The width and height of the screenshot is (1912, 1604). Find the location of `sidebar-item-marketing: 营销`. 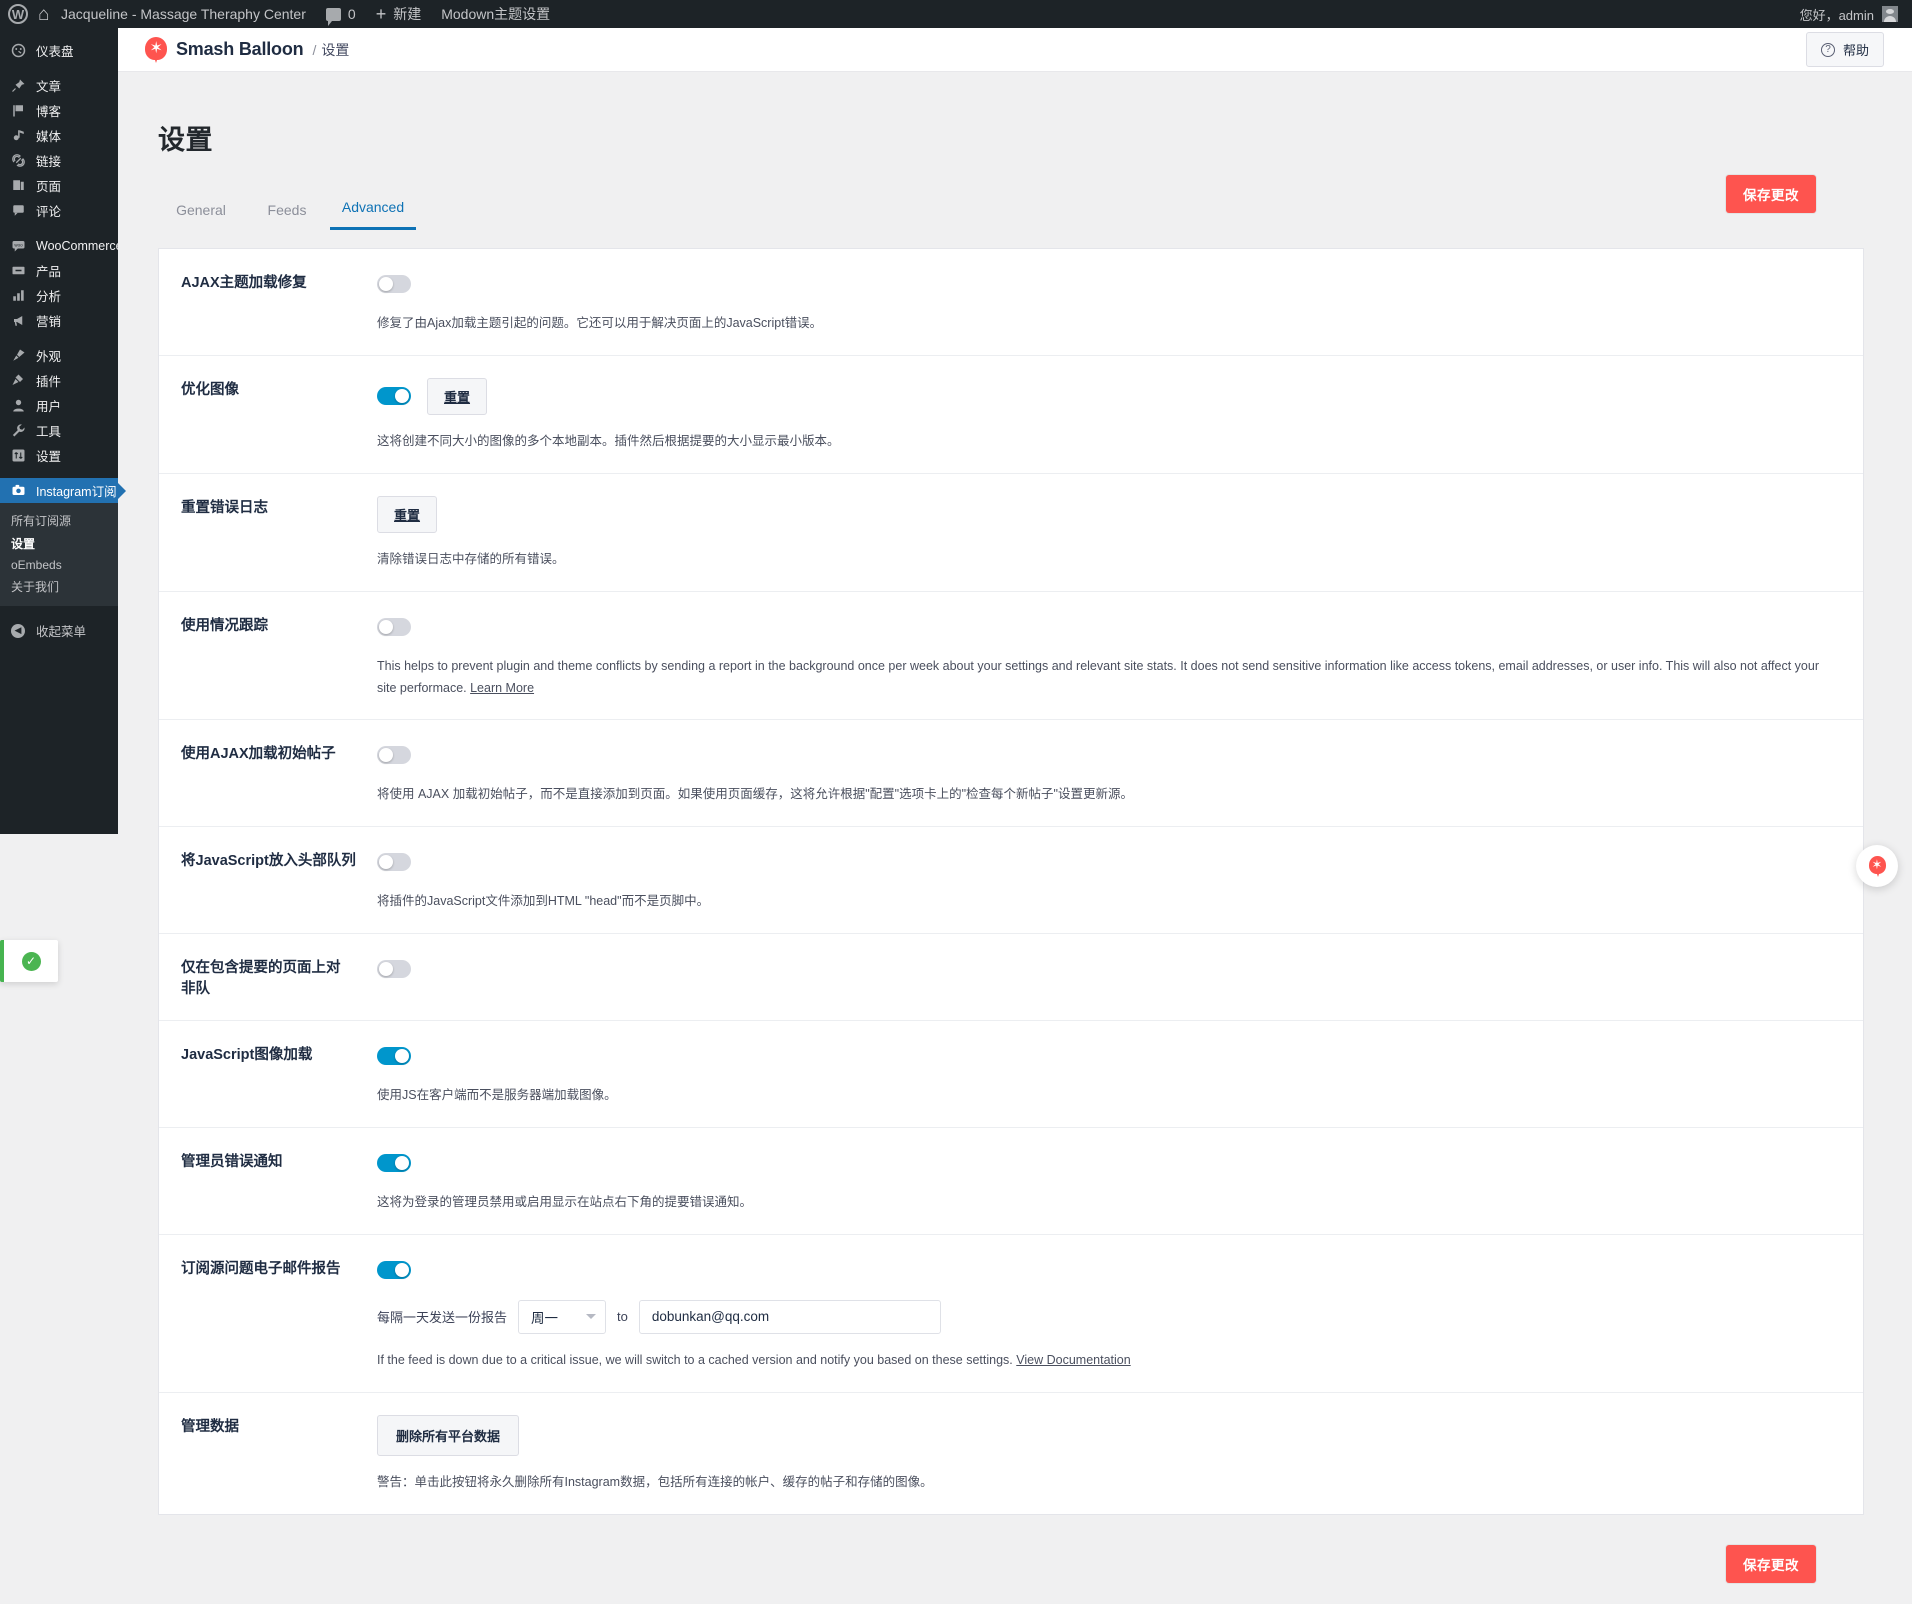

sidebar-item-marketing: 营销 is located at coordinates (59, 320).